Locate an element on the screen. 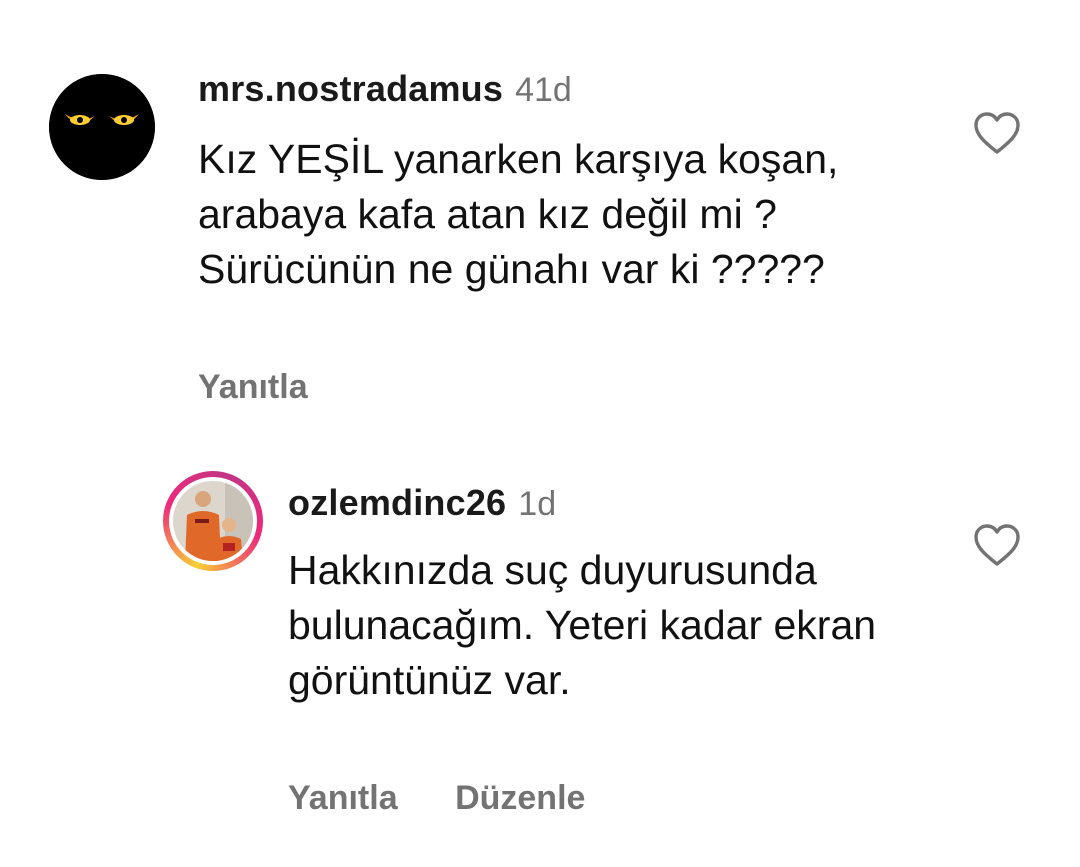 This screenshot has width=1080, height=867. comment-actions: Yanıtla is located at coordinates (277, 387).